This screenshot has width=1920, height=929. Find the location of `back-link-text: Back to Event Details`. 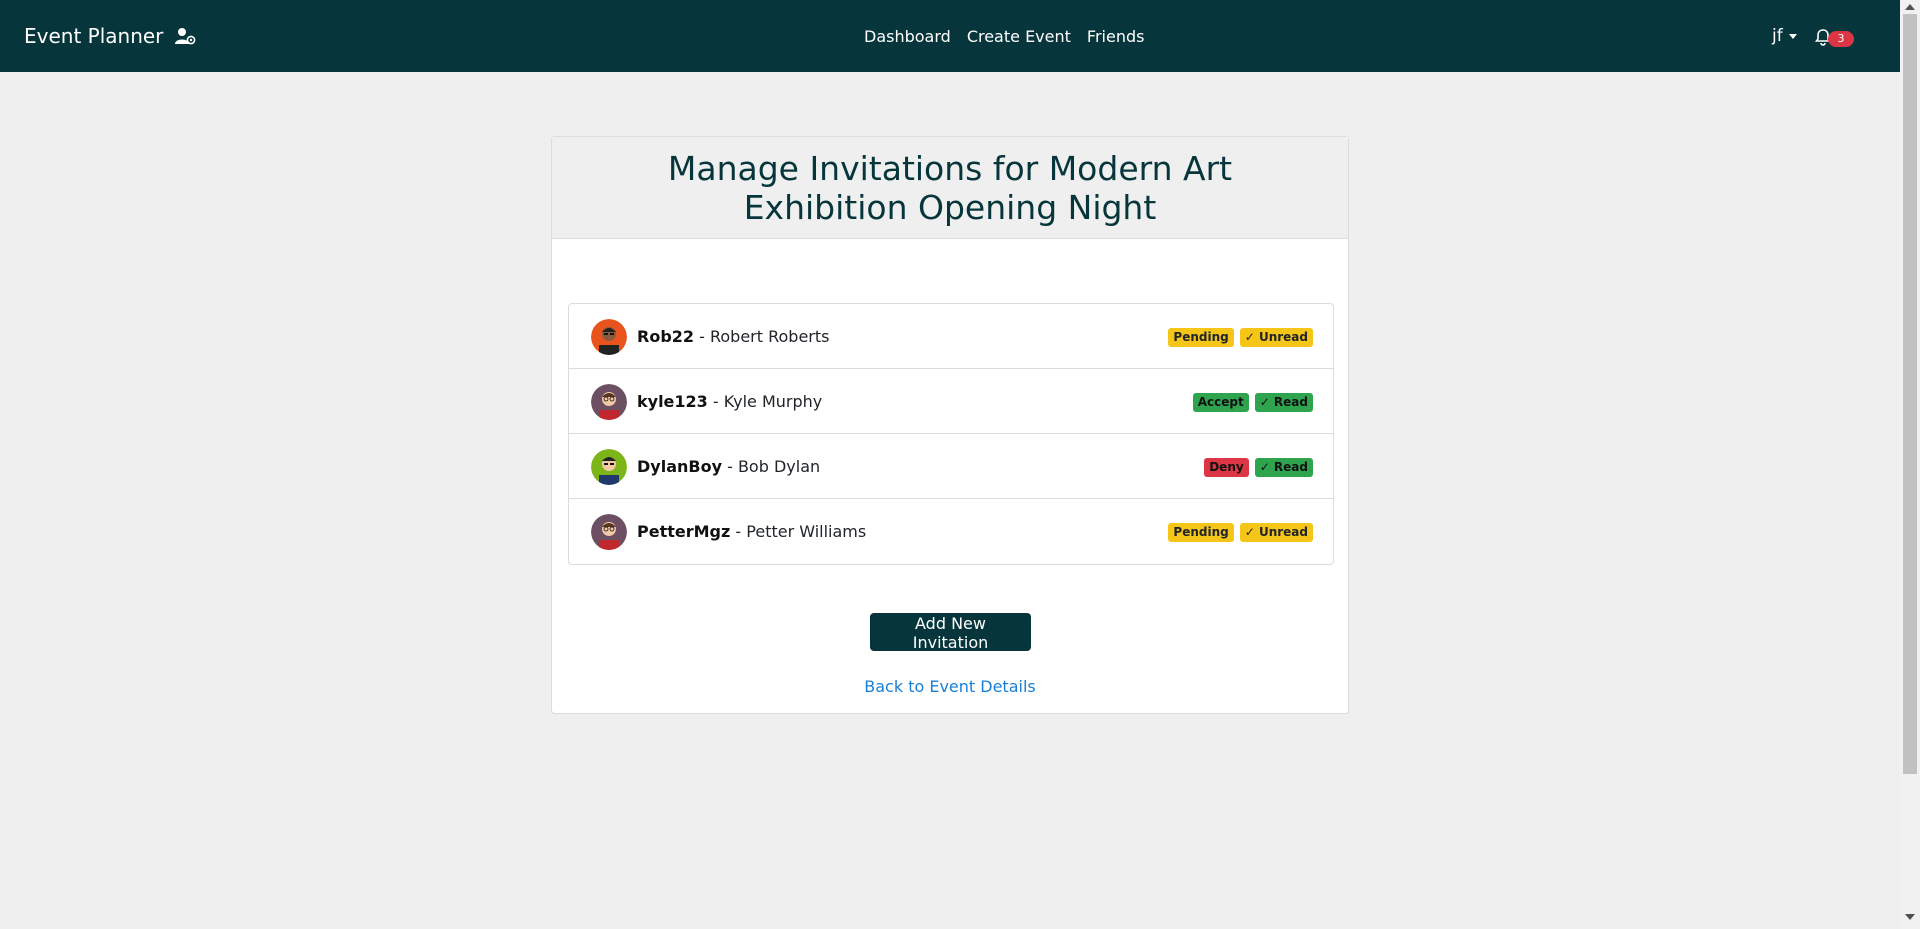

back-link-text: Back to Event Details is located at coordinates (949, 686).